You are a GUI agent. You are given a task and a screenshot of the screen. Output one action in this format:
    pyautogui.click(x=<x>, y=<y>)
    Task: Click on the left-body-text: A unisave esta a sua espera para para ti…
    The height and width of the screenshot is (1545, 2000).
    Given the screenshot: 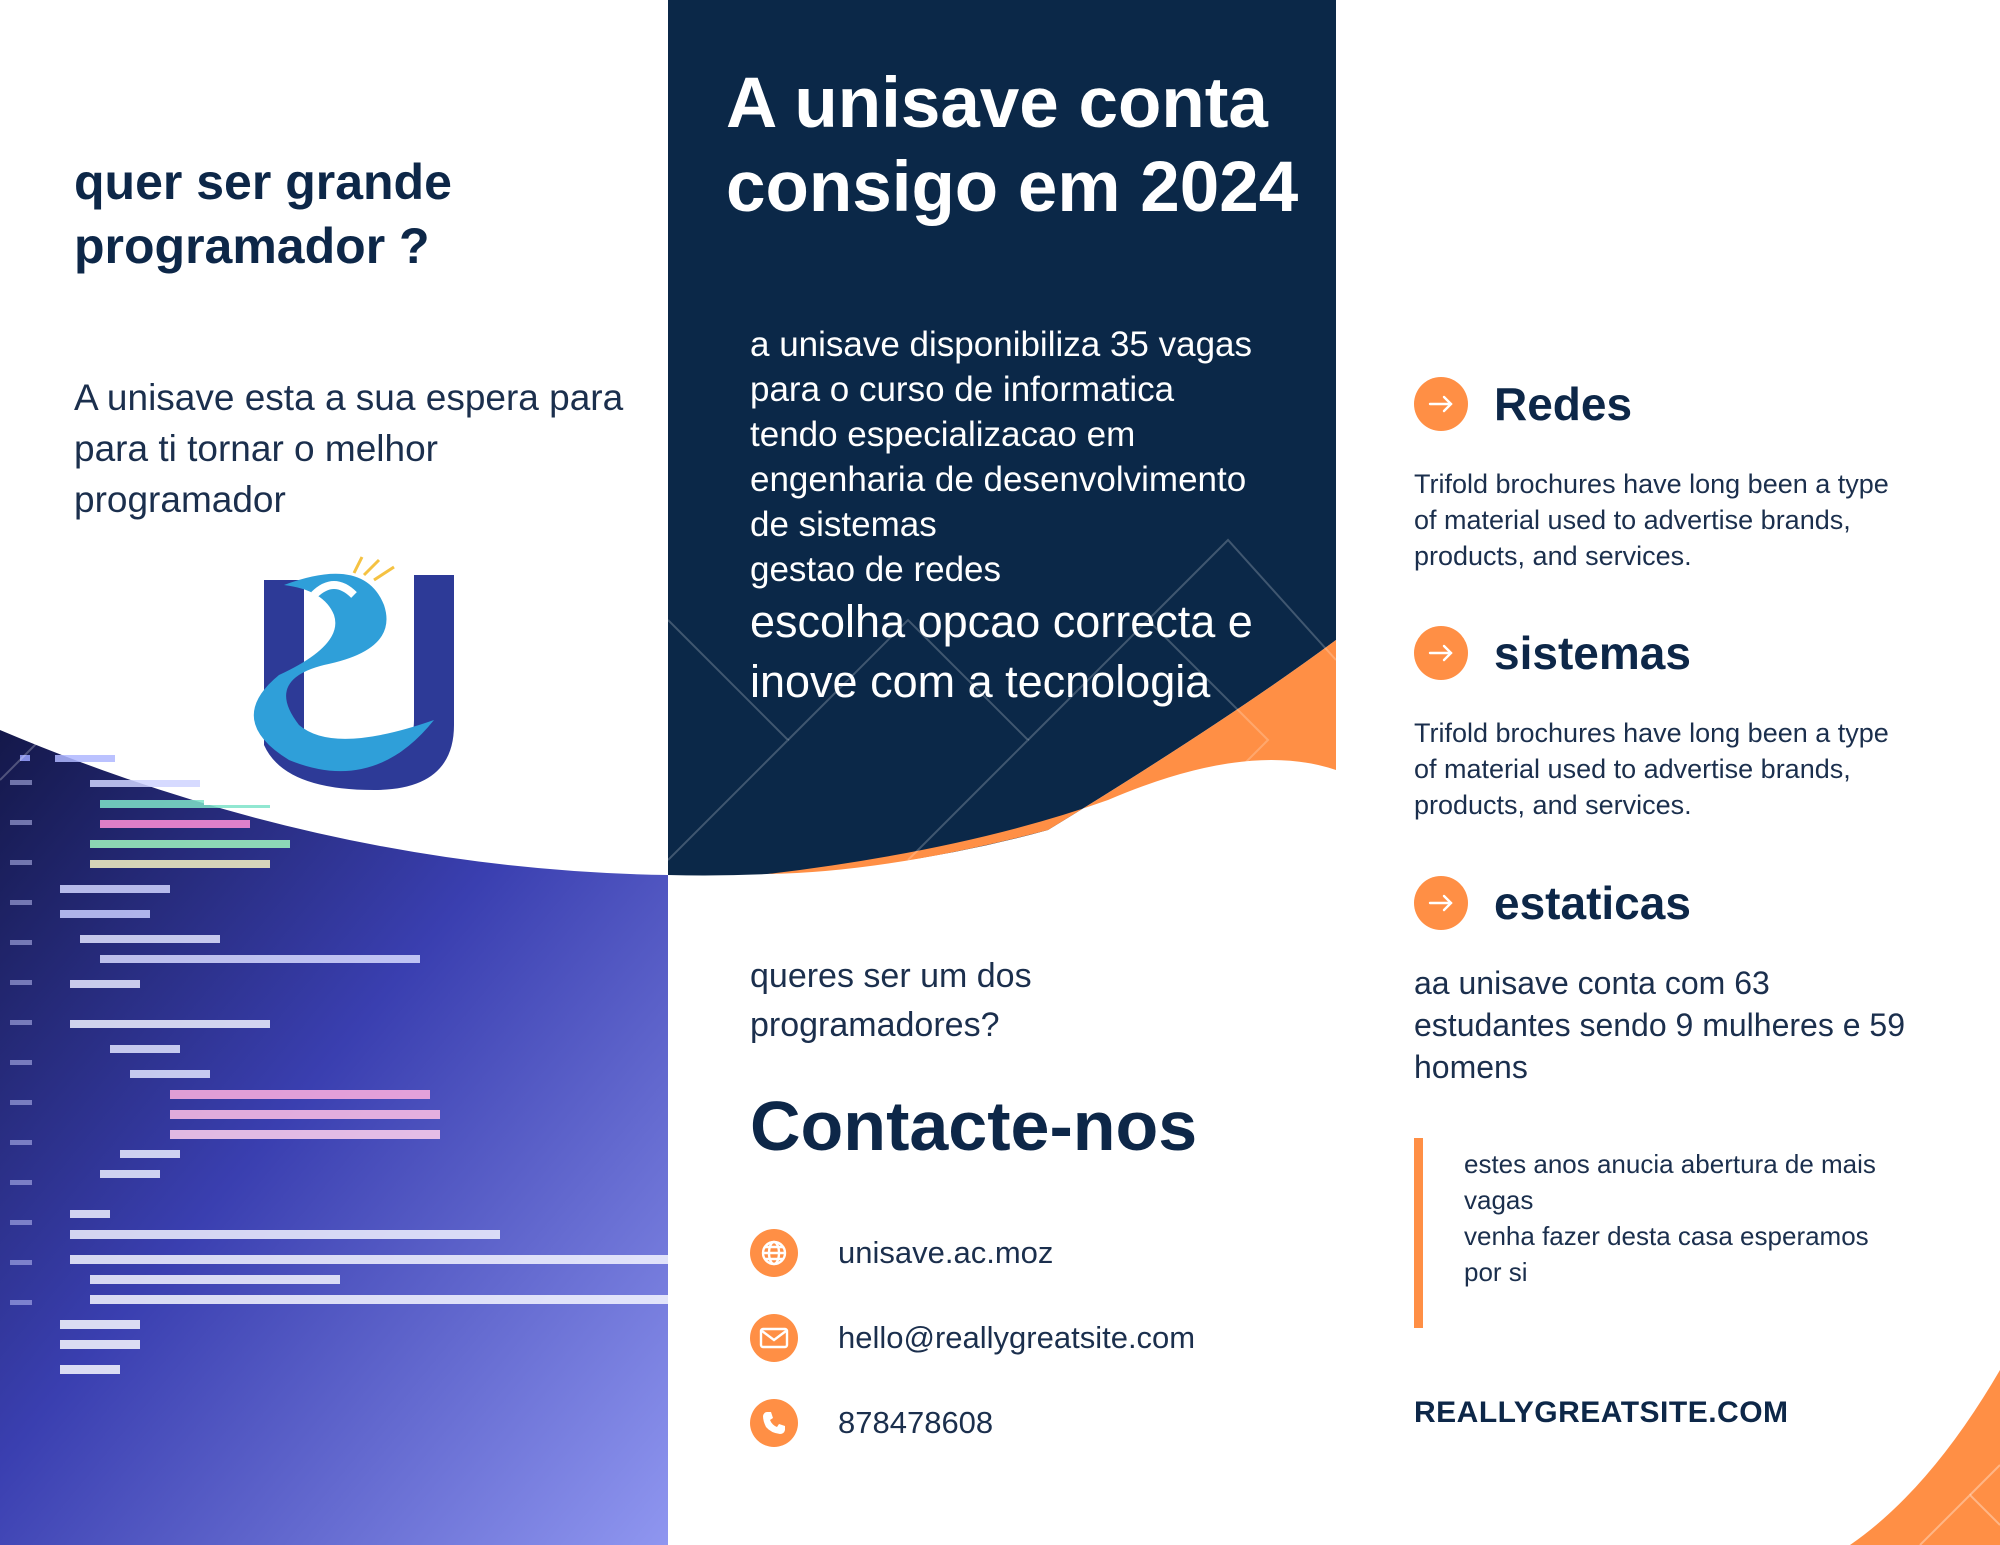 What is the action you would take?
    pyautogui.click(x=349, y=448)
    